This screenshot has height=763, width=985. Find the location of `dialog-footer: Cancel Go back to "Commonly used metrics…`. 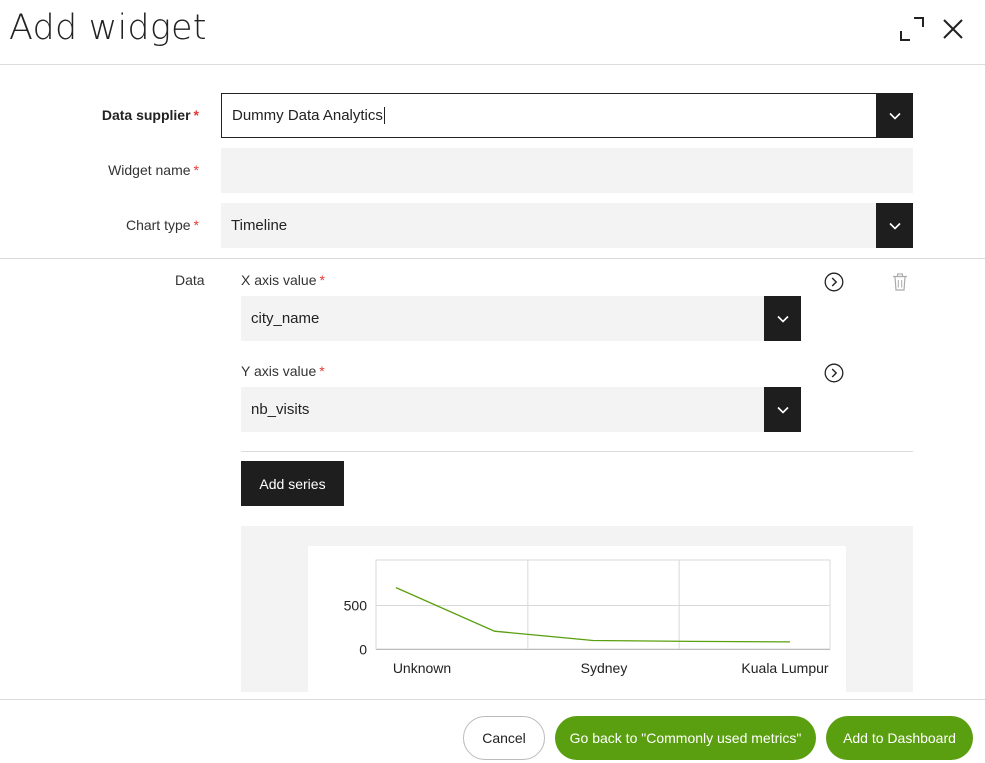

dialog-footer: Cancel Go back to "Commonly used metrics… is located at coordinates (492, 731).